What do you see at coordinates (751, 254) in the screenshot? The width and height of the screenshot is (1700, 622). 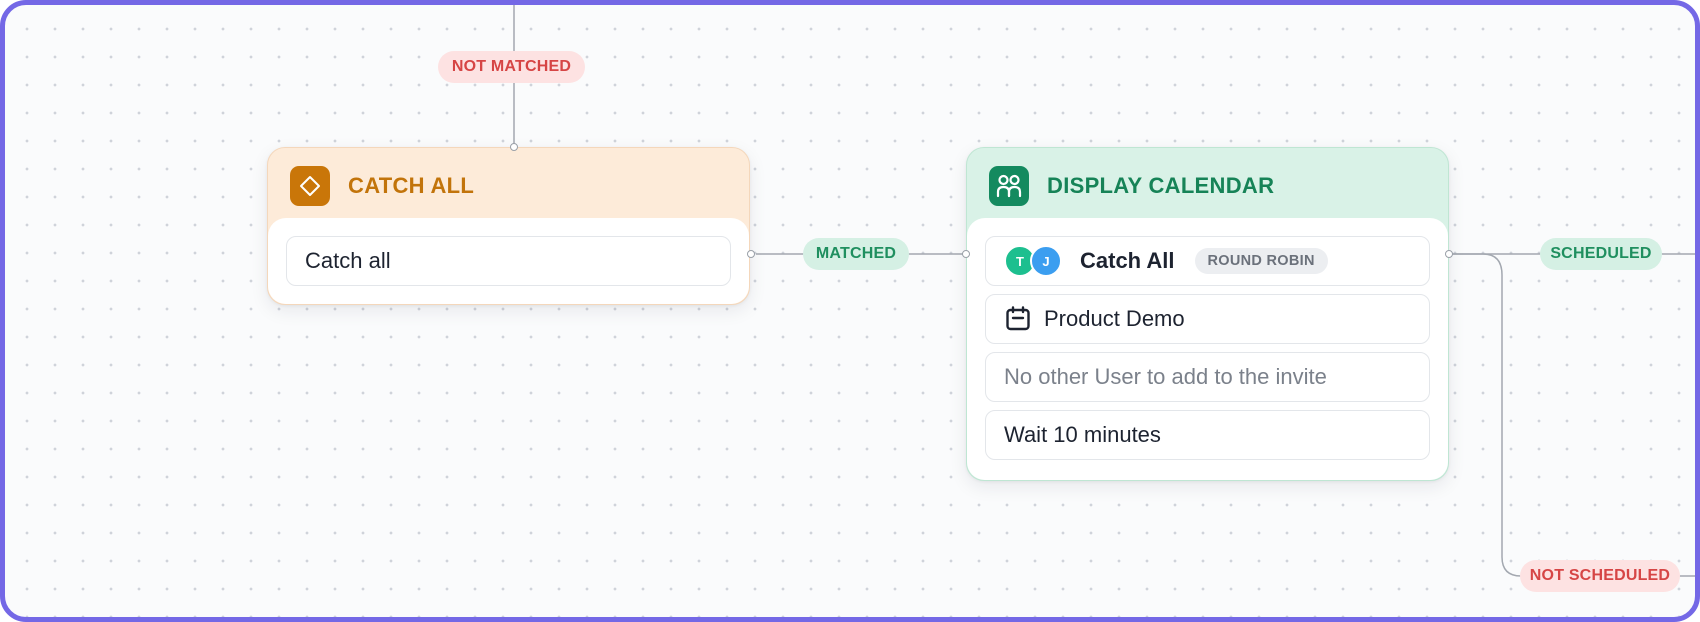 I see `catch-all-output-port` at bounding box center [751, 254].